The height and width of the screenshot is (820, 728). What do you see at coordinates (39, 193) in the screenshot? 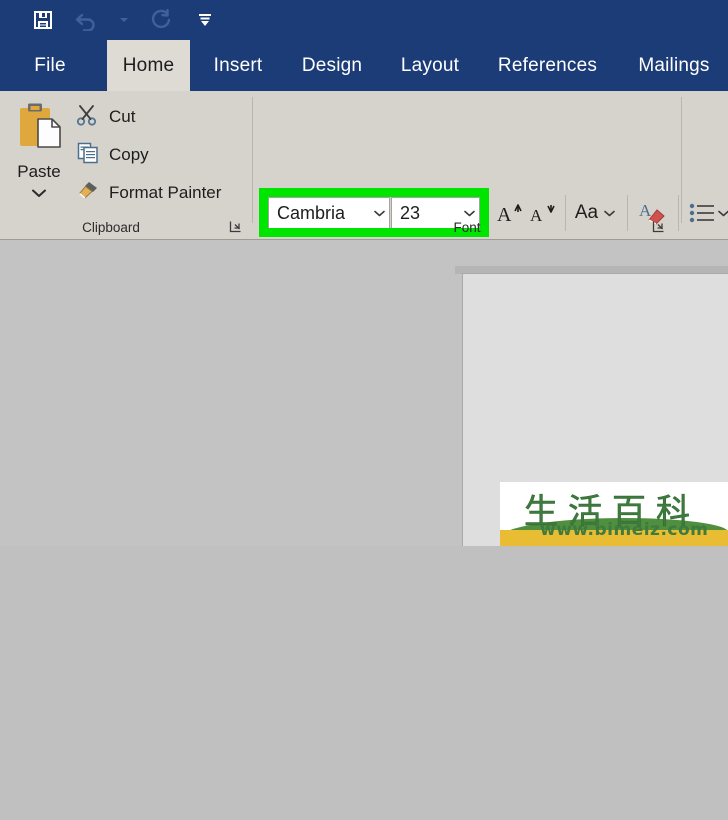
I see `chevron-down-icon` at bounding box center [39, 193].